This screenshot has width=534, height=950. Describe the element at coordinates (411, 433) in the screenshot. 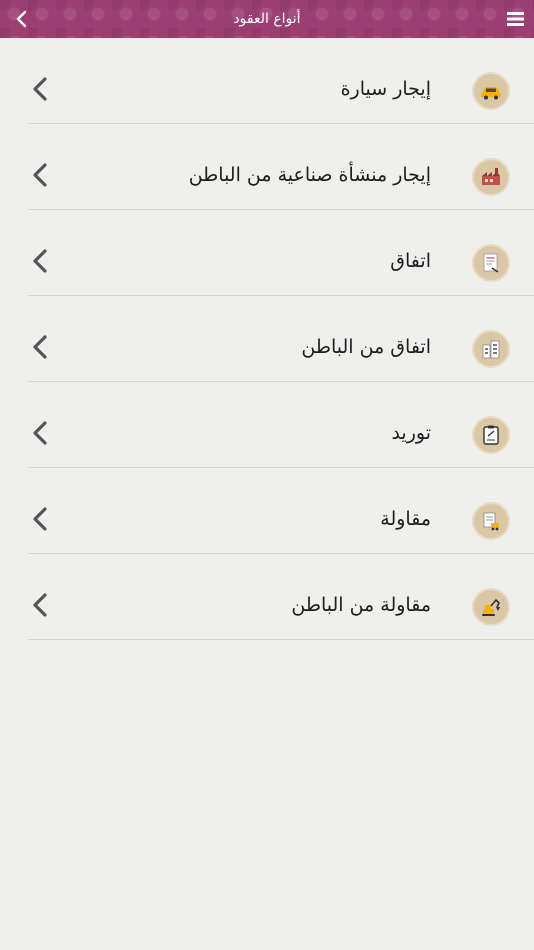

I see `row-label: توريد` at that location.